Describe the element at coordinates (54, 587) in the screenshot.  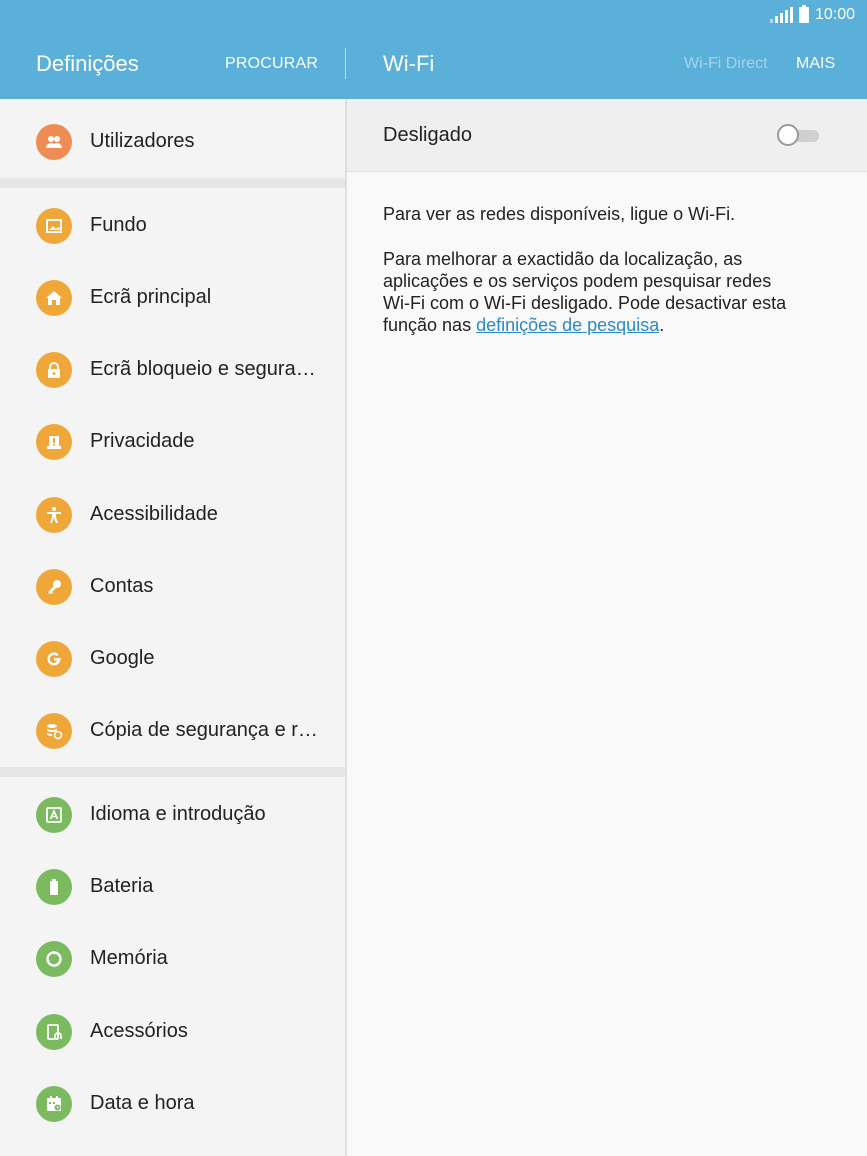
I see `key-icon` at that location.